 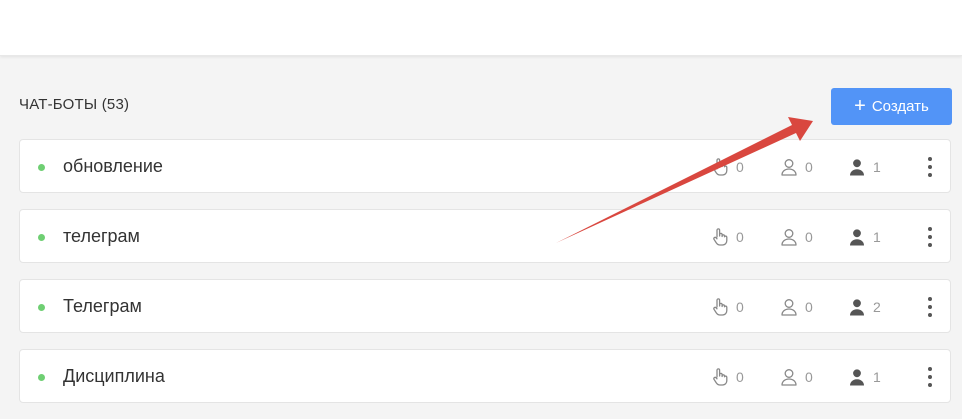 I want to click on create-button: + Создать, so click(x=891, y=106).